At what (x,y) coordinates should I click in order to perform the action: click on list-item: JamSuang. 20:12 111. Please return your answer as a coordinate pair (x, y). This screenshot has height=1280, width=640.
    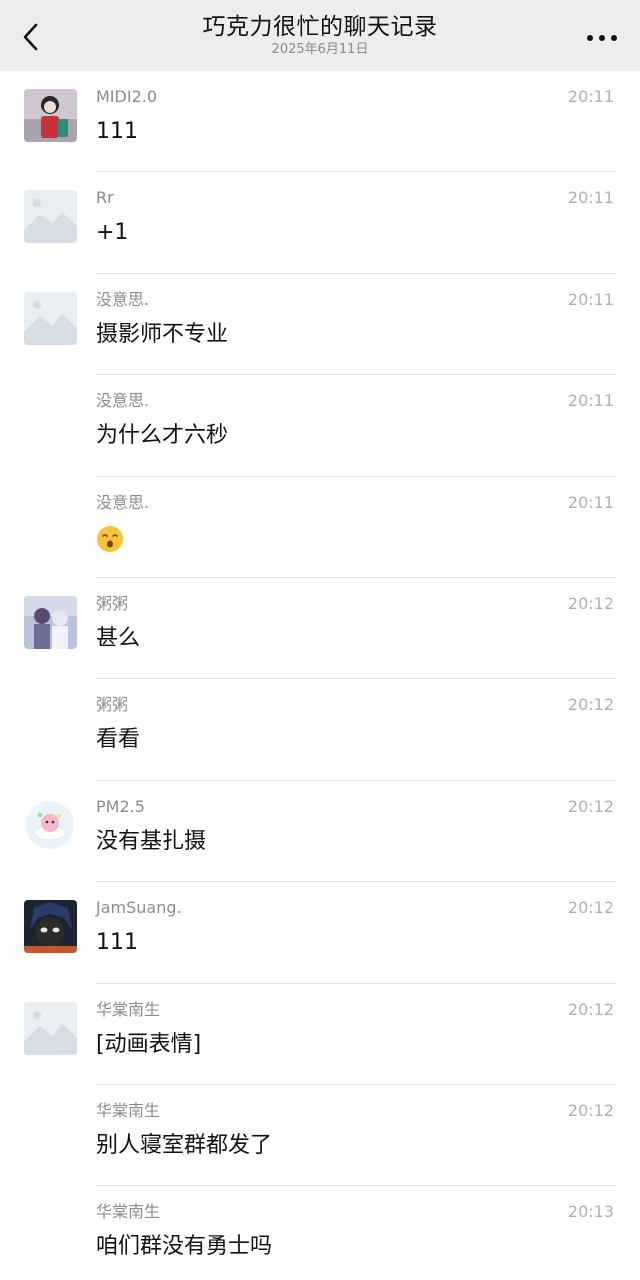
    Looking at the image, I should click on (320, 933).